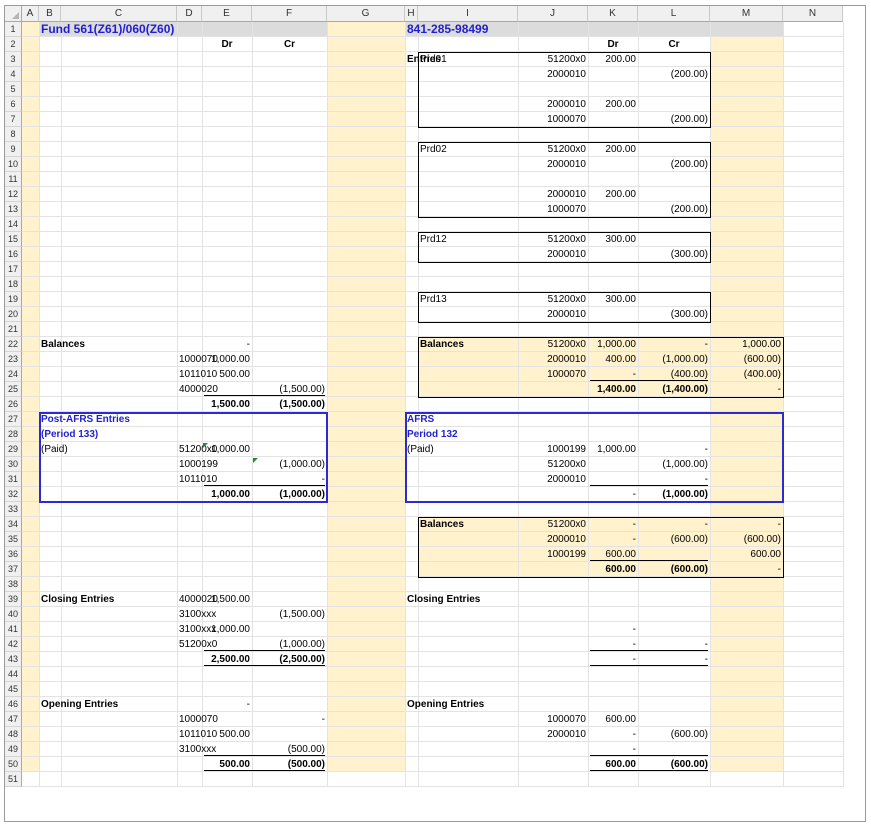 The image size is (871, 824). Describe the element at coordinates (13, 764) in the screenshot. I see `row-header: 50` at that location.